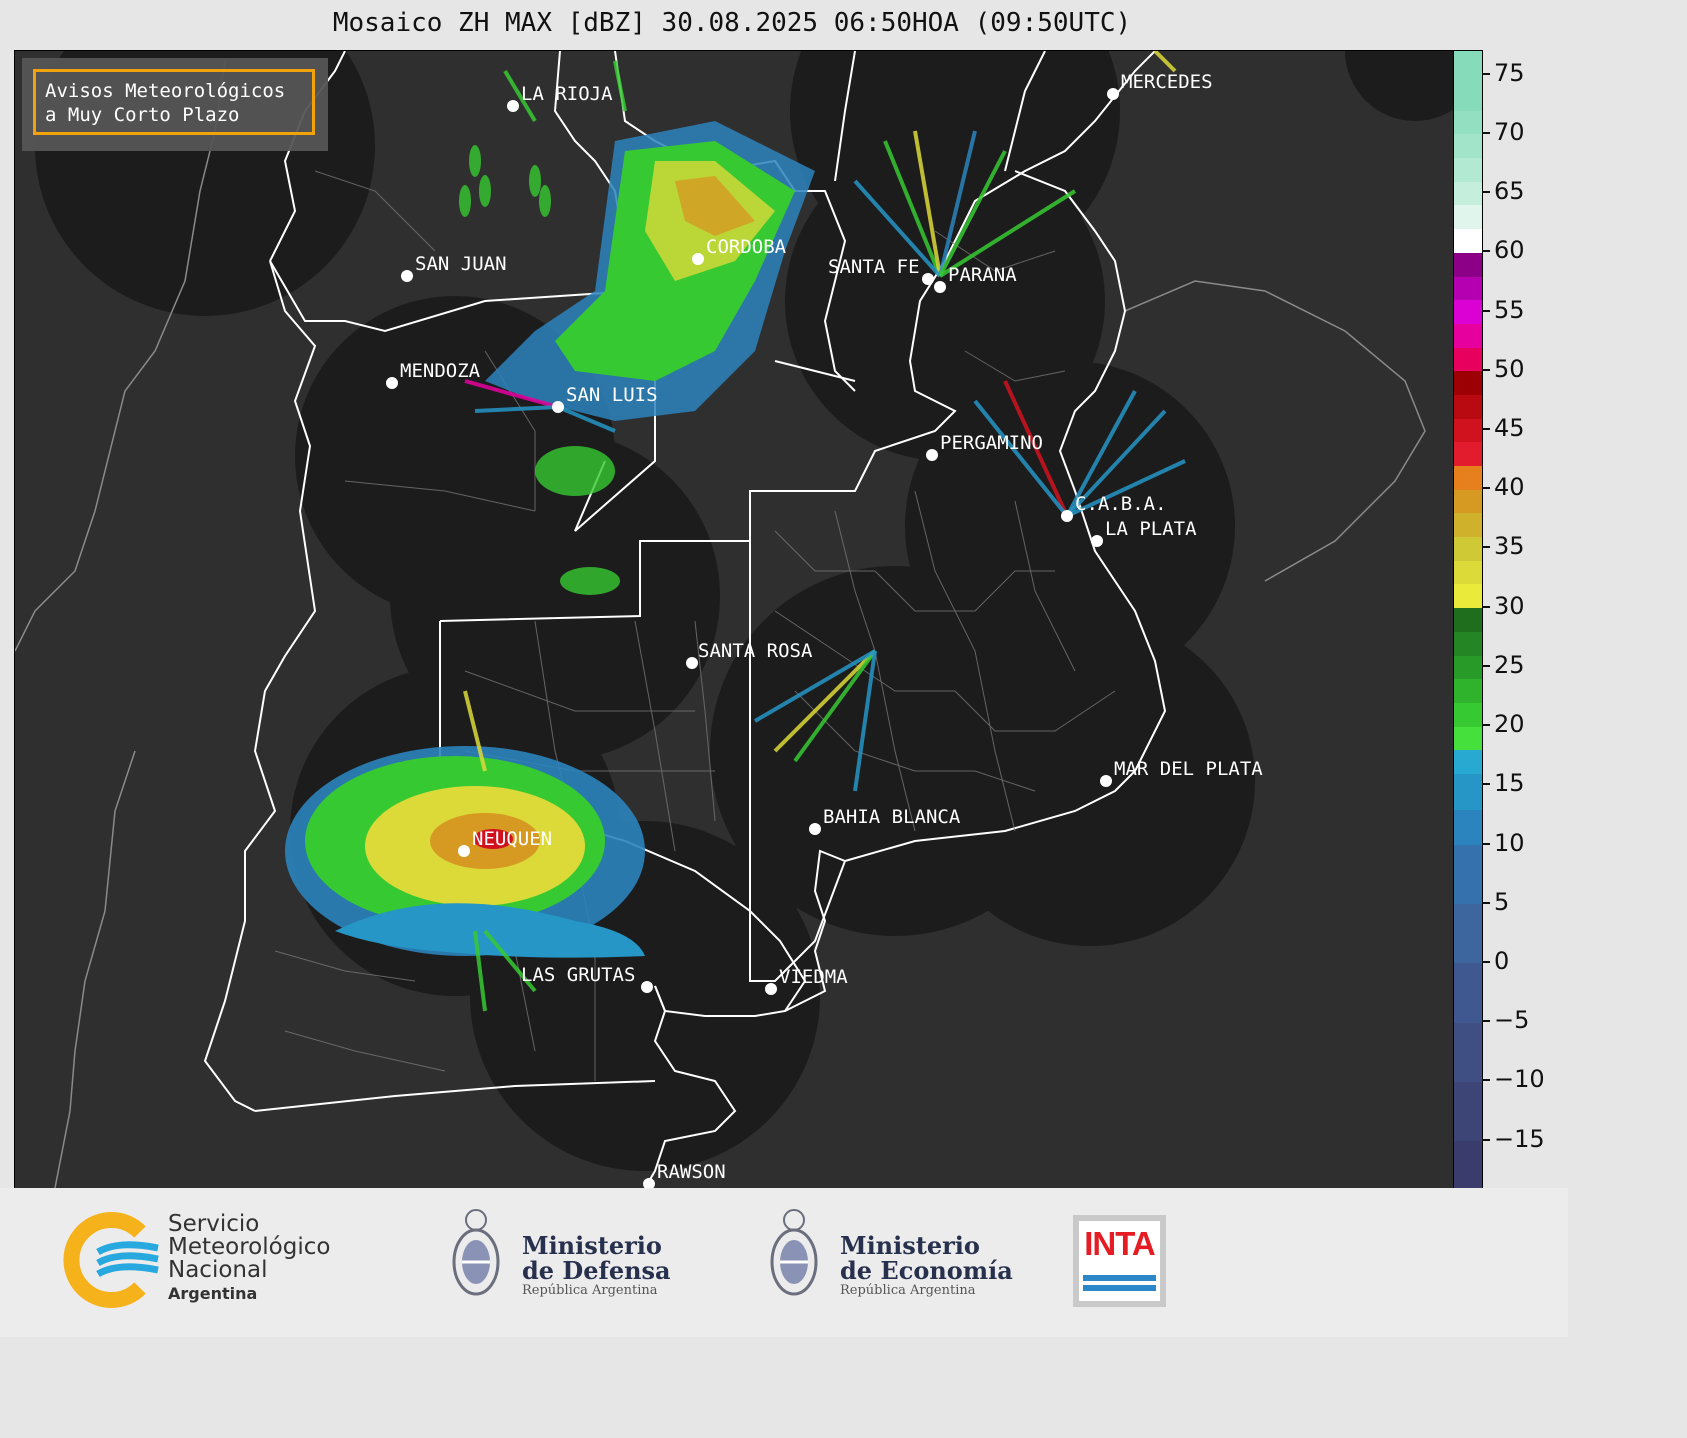 The height and width of the screenshot is (1438, 1687). I want to click on echo-sanluis-south, so click(575, 471).